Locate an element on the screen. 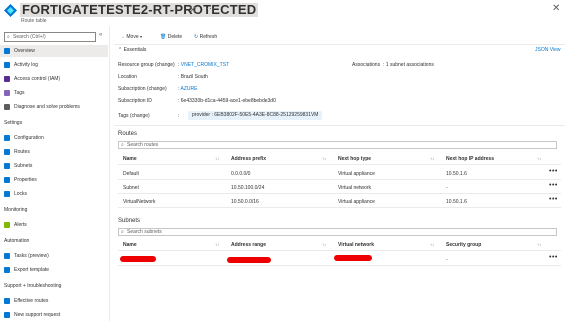 The image size is (567, 321). alerts-icon is located at coordinates (7, 225).